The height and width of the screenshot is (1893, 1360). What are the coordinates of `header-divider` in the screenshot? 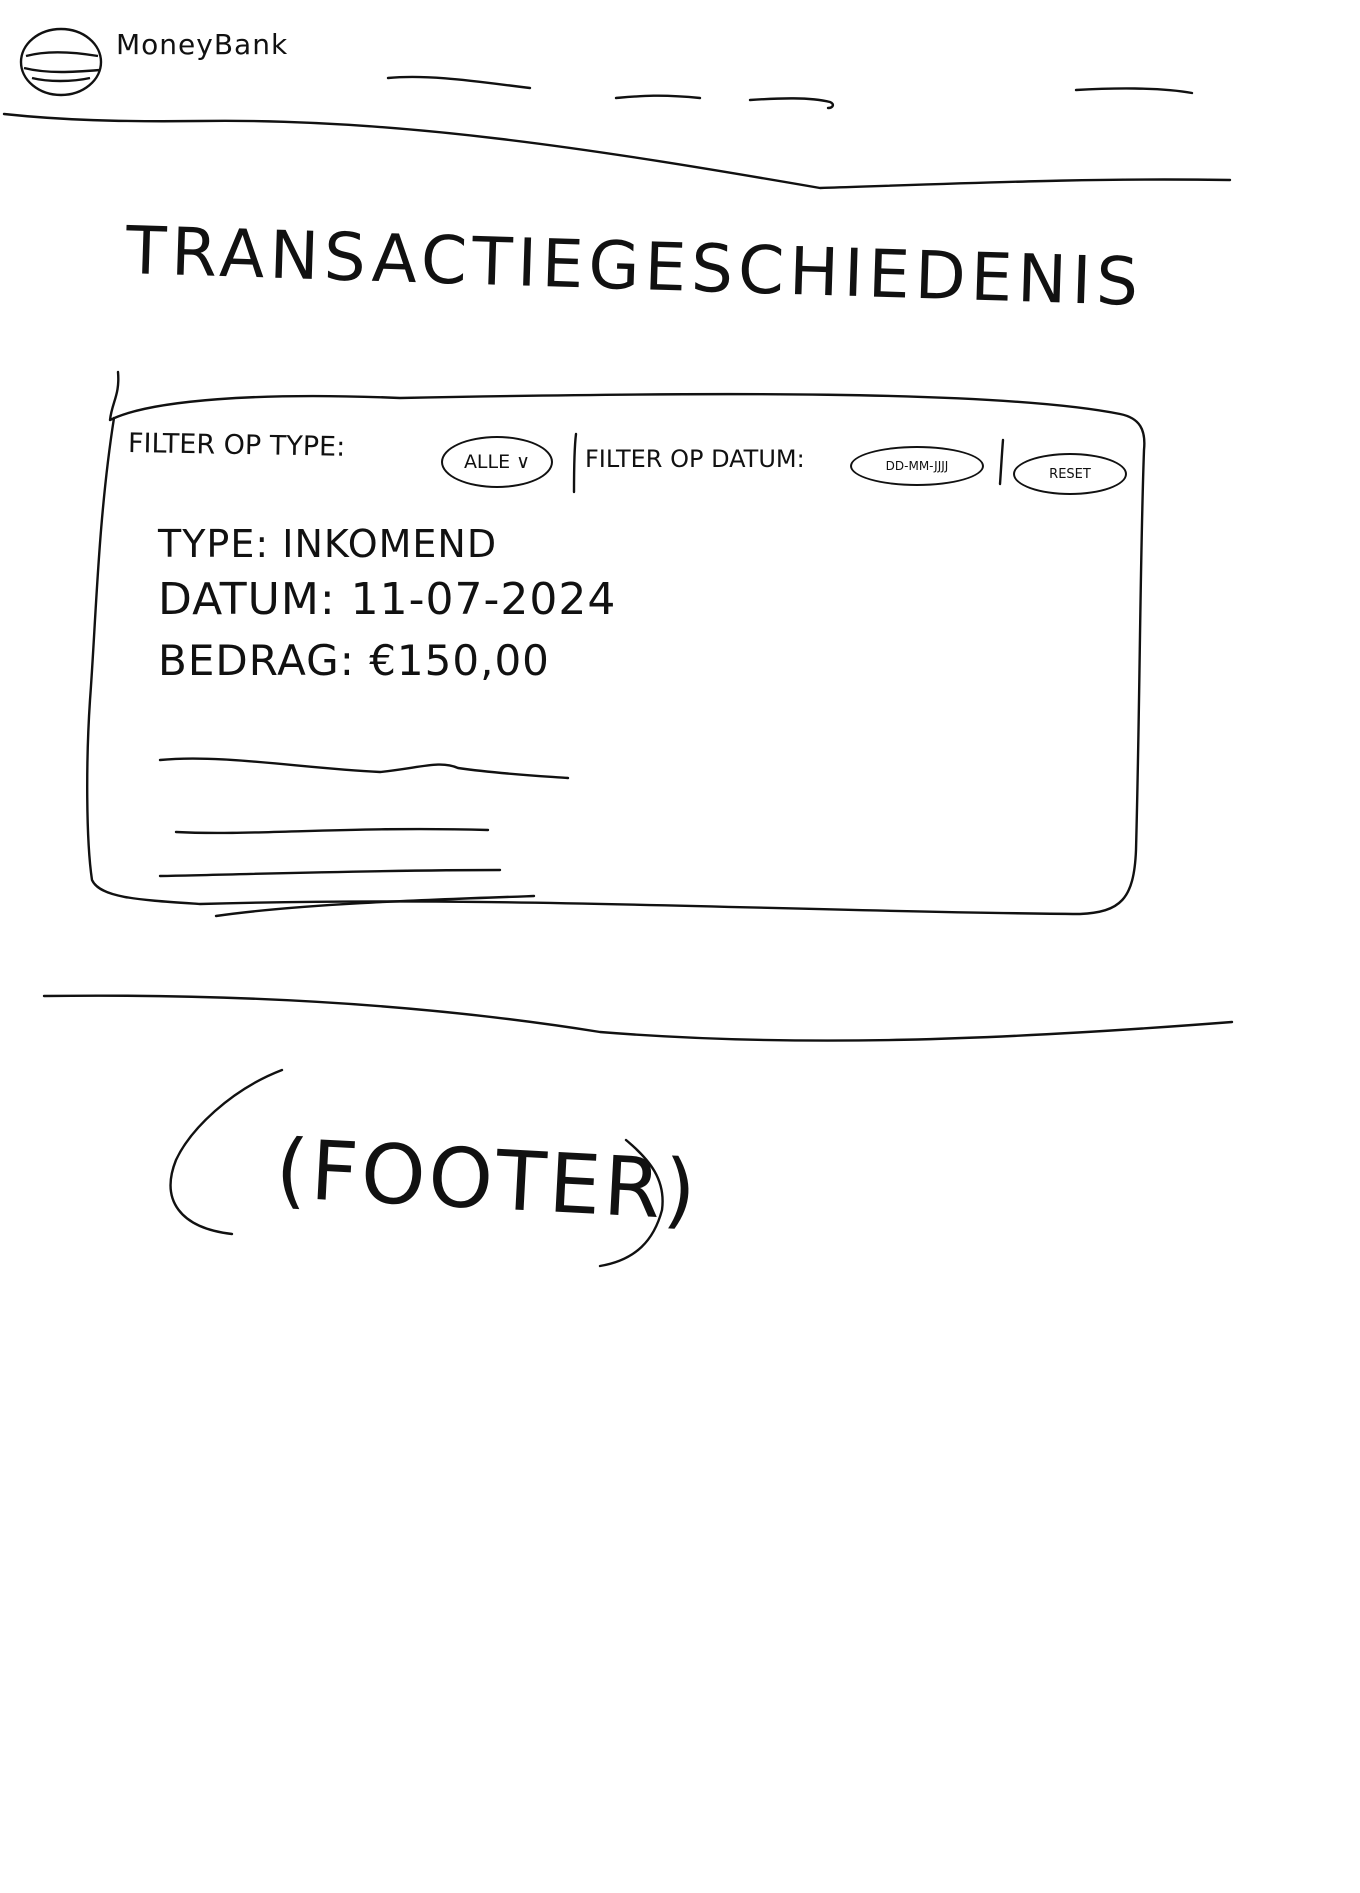 It's located at (617, 151).